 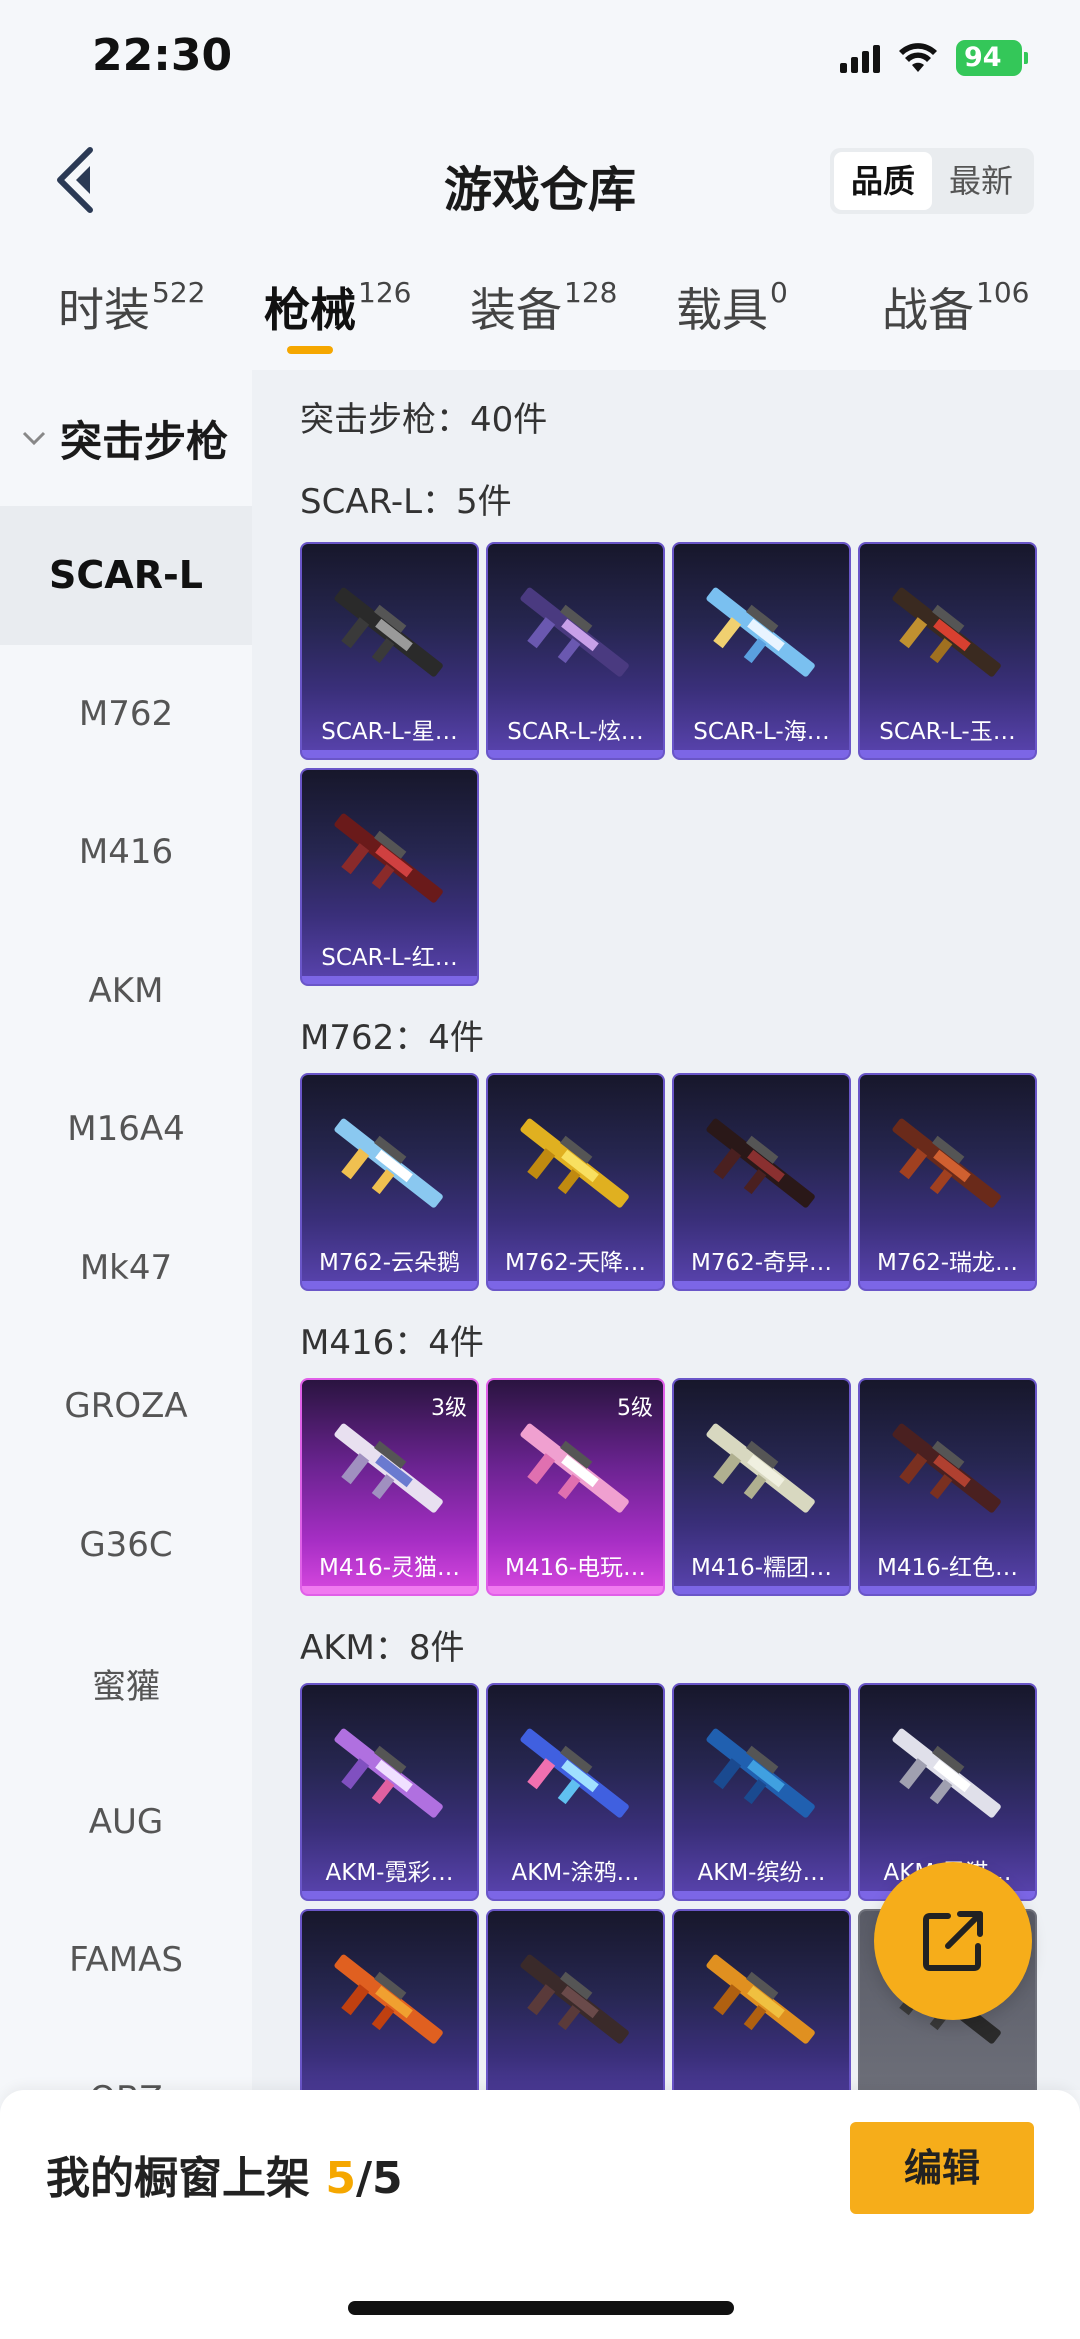 I want to click on battery-icon: 94, so click(x=992, y=58).